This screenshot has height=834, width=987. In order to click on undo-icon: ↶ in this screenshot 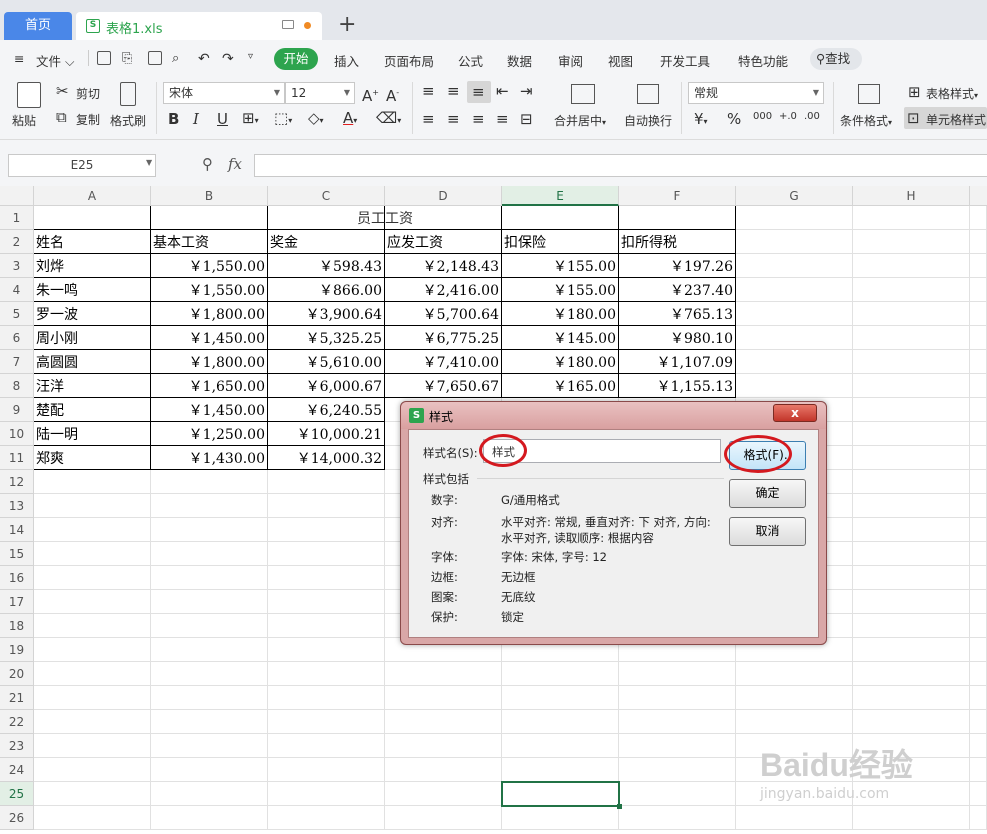, I will do `click(204, 59)`.